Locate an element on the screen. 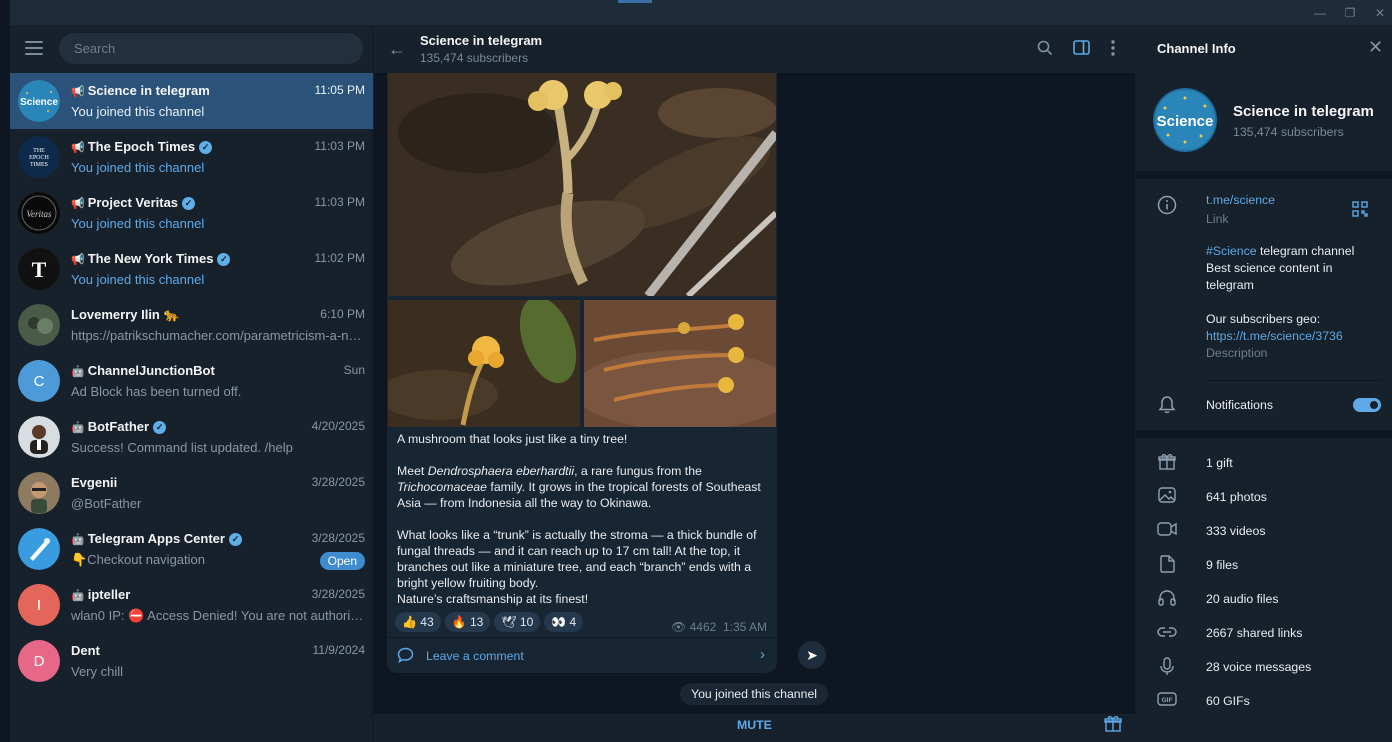  chat-name: Science in telegram is located at coordinates (148, 90).